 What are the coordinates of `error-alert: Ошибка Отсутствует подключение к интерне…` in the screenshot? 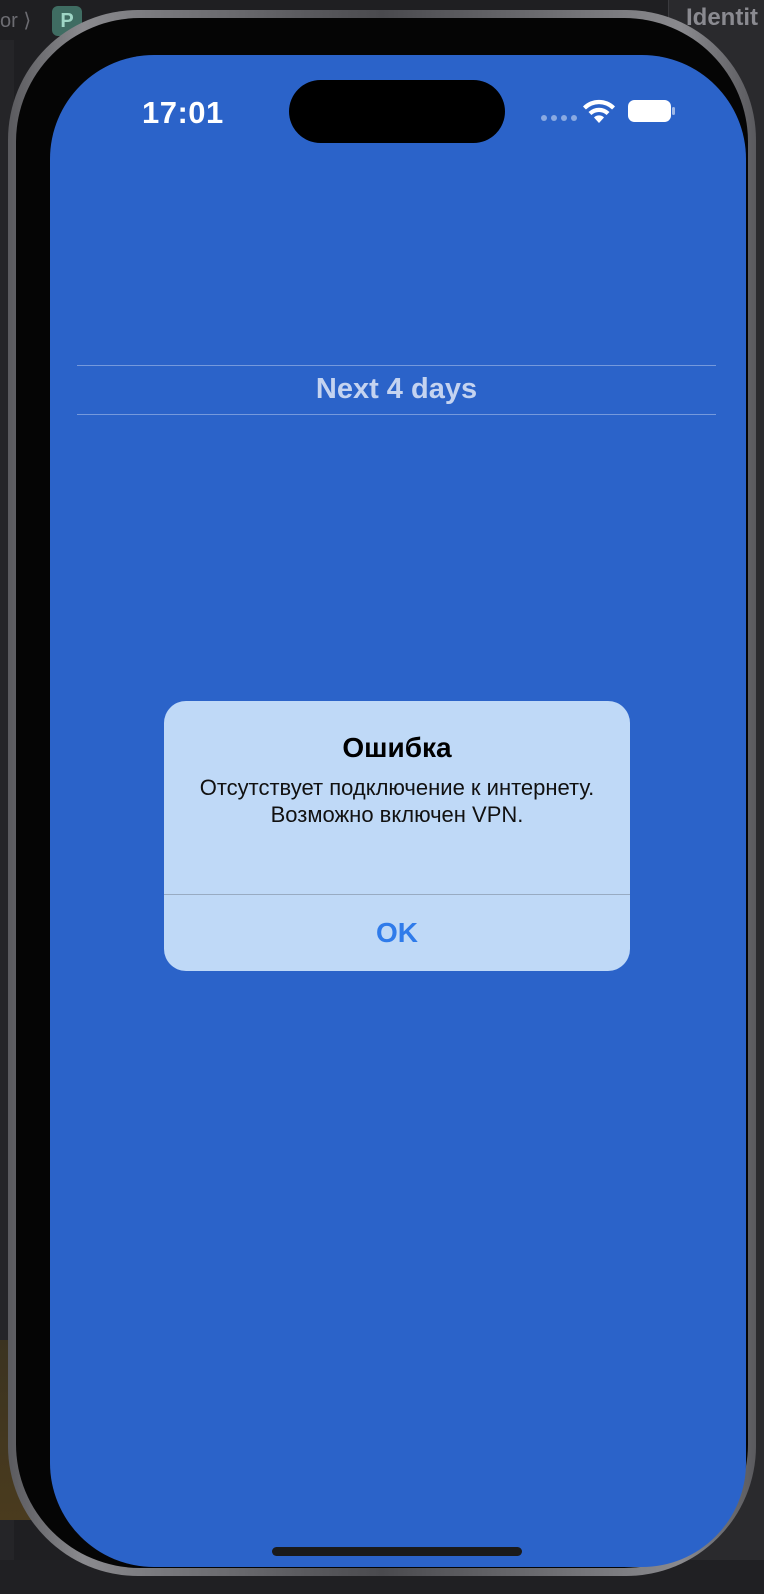 It's located at (397, 836).